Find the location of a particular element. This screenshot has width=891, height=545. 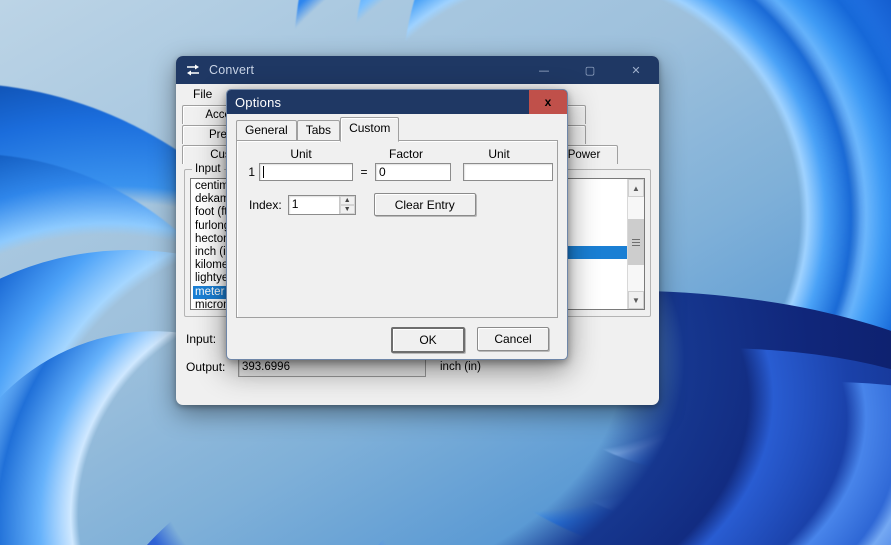

convert-window-title: Convert is located at coordinates (232, 70).